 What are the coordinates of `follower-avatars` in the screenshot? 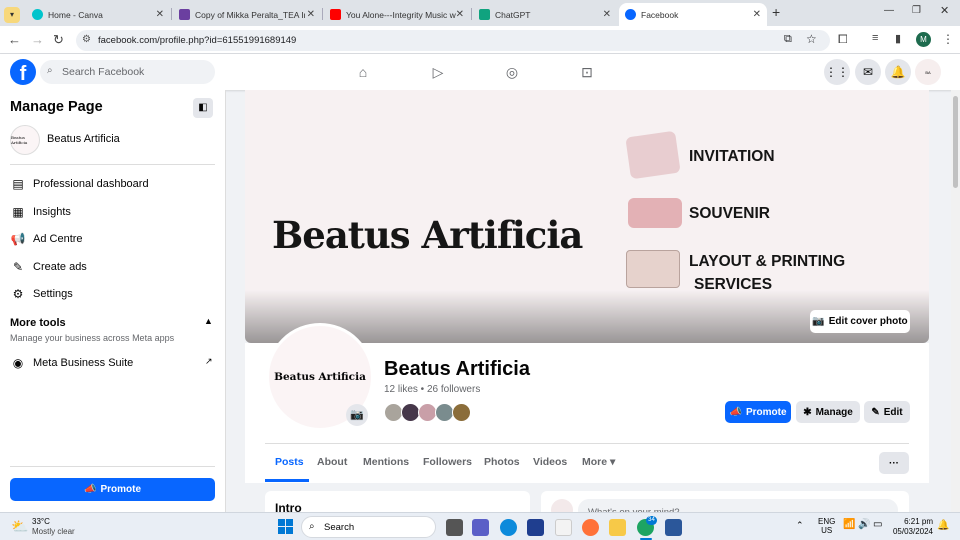 It's located at (427, 412).